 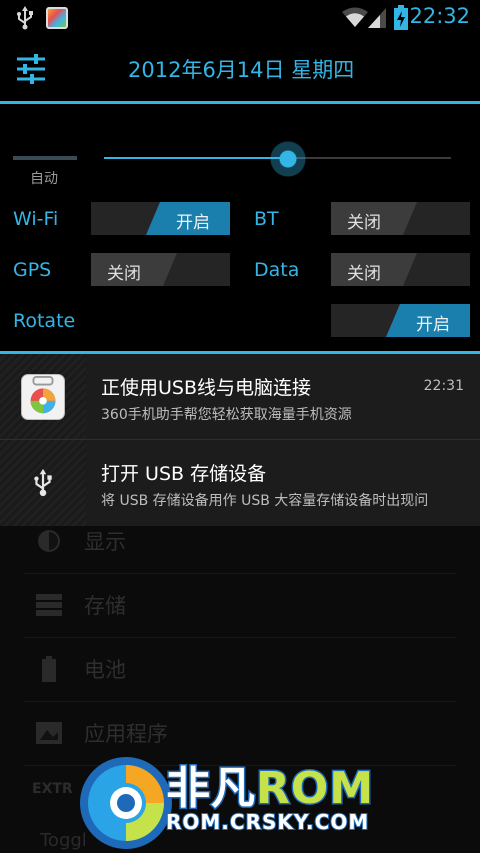 What do you see at coordinates (443, 386) in the screenshot?
I see `notification-time: 22:31` at bounding box center [443, 386].